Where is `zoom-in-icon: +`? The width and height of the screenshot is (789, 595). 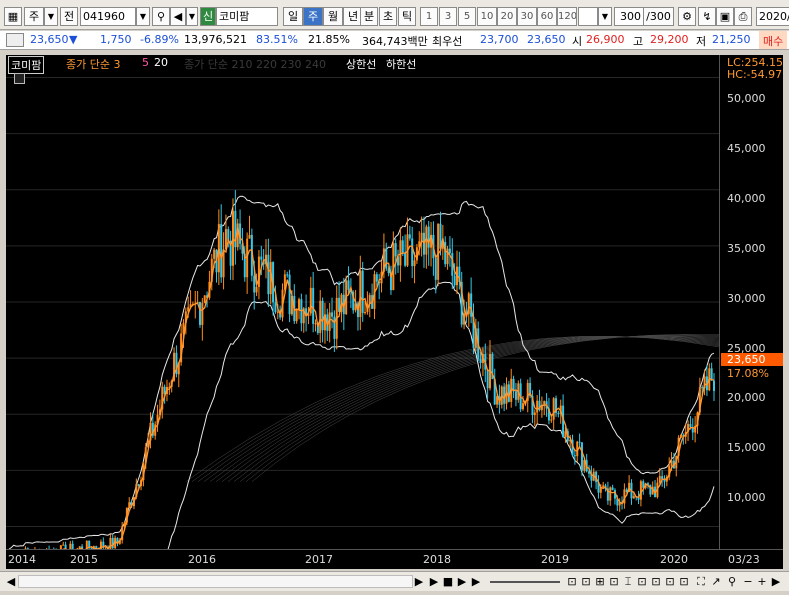
zoom-in-icon: + is located at coordinates (762, 581).